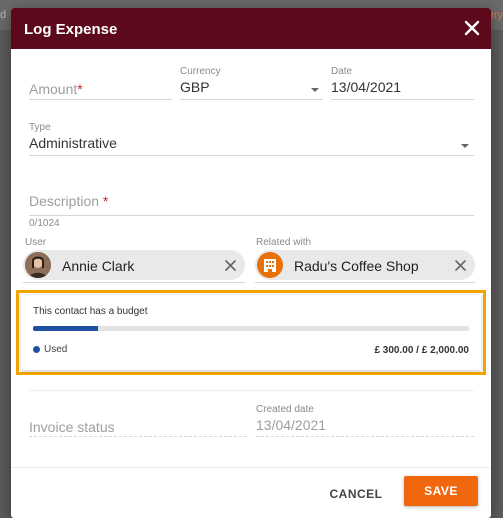 This screenshot has height=518, width=503. Describe the element at coordinates (365, 436) in the screenshot. I see `created-date-underline` at that location.